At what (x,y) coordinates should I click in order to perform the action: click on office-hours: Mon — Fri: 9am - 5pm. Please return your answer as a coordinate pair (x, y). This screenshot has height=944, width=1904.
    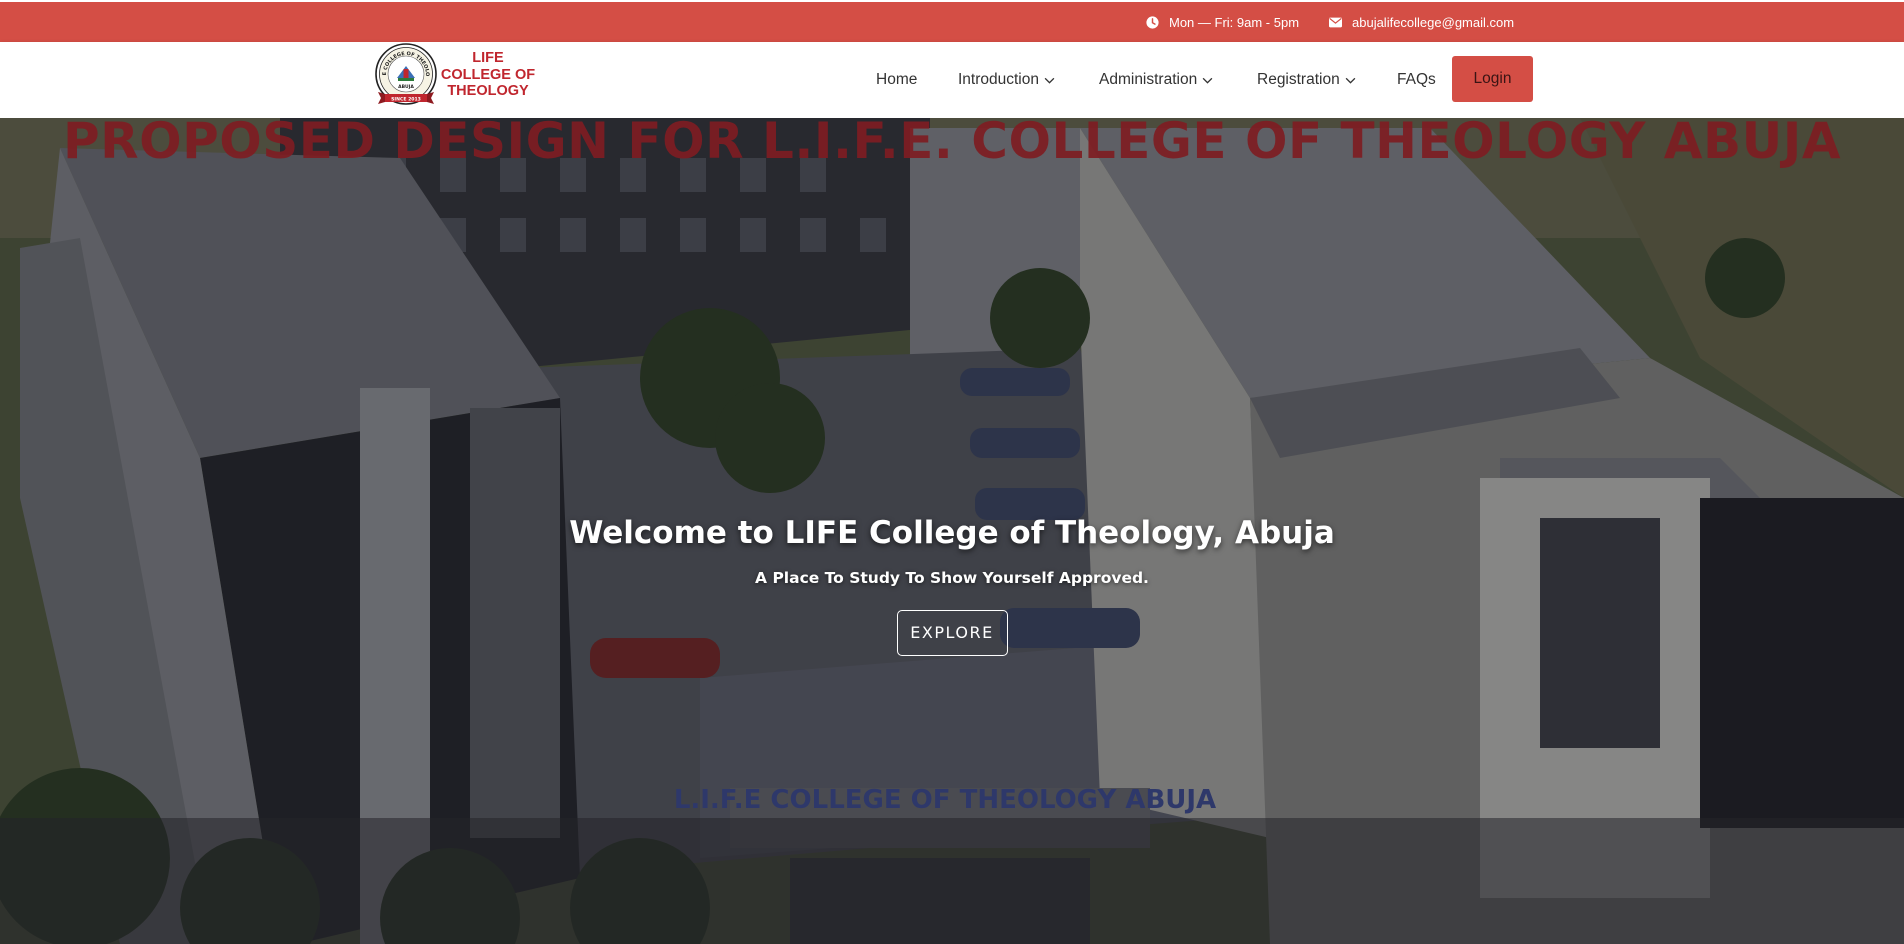
    Looking at the image, I should click on (1222, 22).